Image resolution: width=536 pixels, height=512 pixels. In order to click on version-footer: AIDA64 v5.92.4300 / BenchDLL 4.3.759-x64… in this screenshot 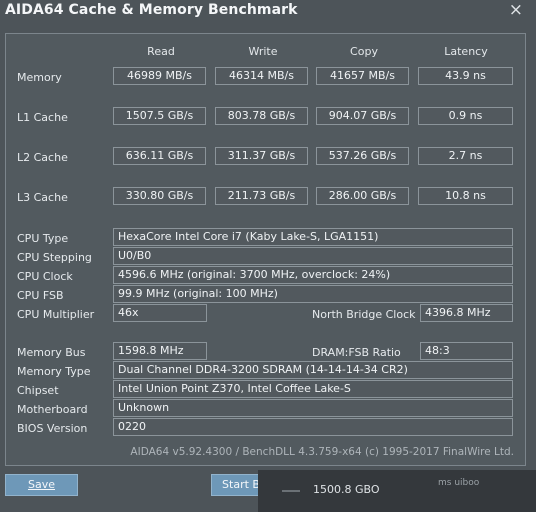, I will do `click(322, 452)`.